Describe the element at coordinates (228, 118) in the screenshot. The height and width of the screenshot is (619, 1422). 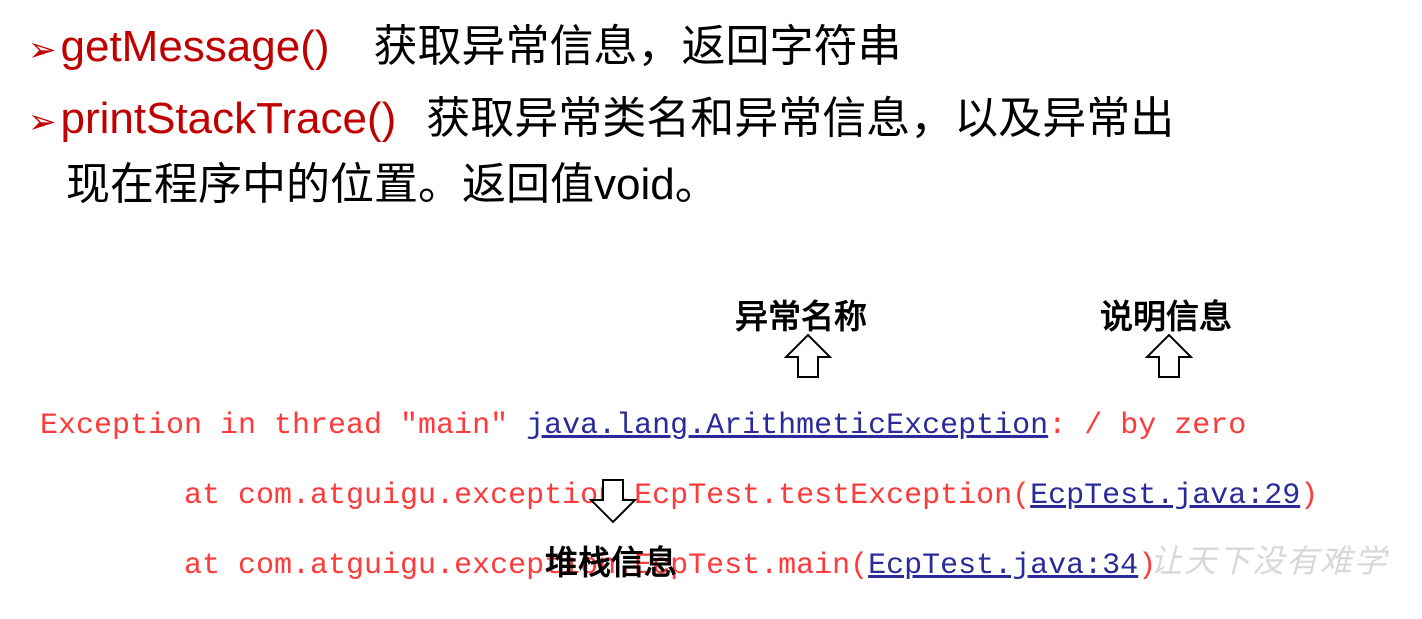
I see `method-name: printStackTrace()` at that location.